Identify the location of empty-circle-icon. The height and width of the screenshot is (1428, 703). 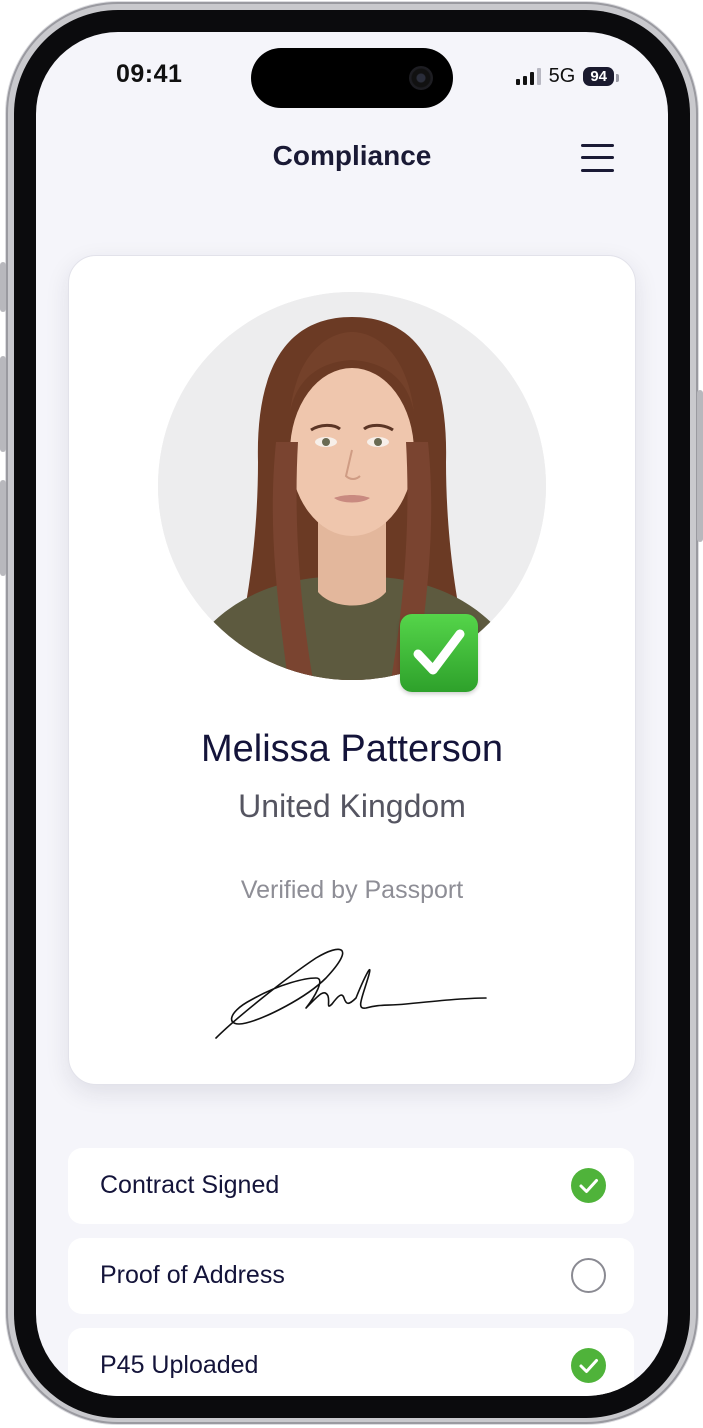
(588, 1275).